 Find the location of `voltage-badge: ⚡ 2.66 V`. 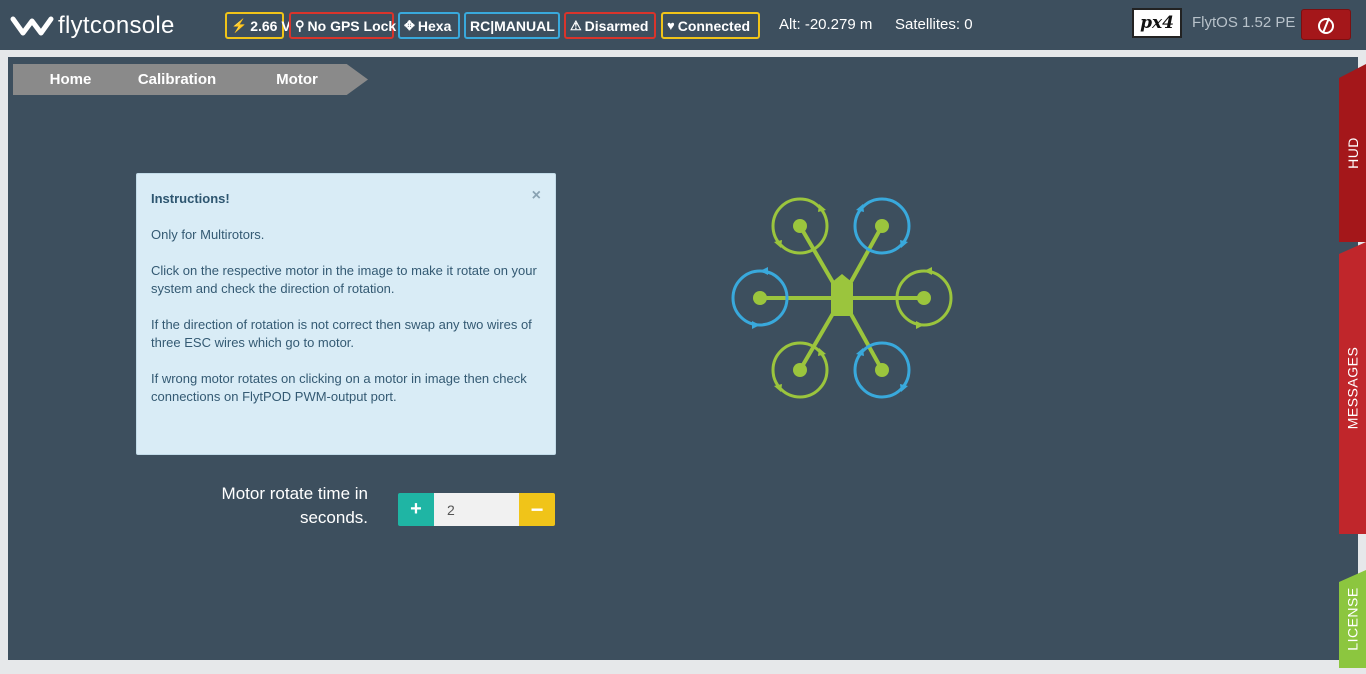

voltage-badge: ⚡ 2.66 V is located at coordinates (258, 25).